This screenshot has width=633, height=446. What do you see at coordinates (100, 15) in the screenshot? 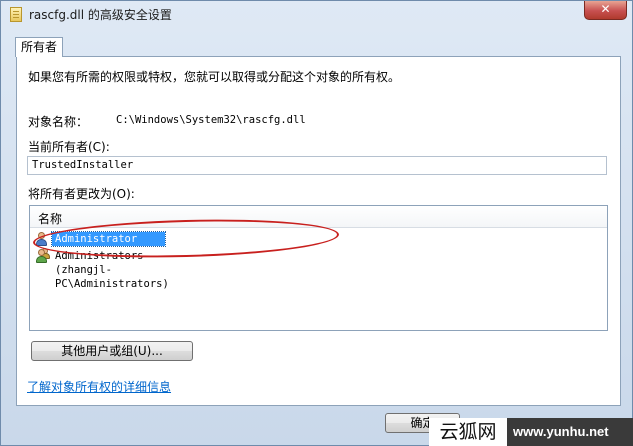
I see `window-title: rascfg.dll 的高级安全设置` at bounding box center [100, 15].